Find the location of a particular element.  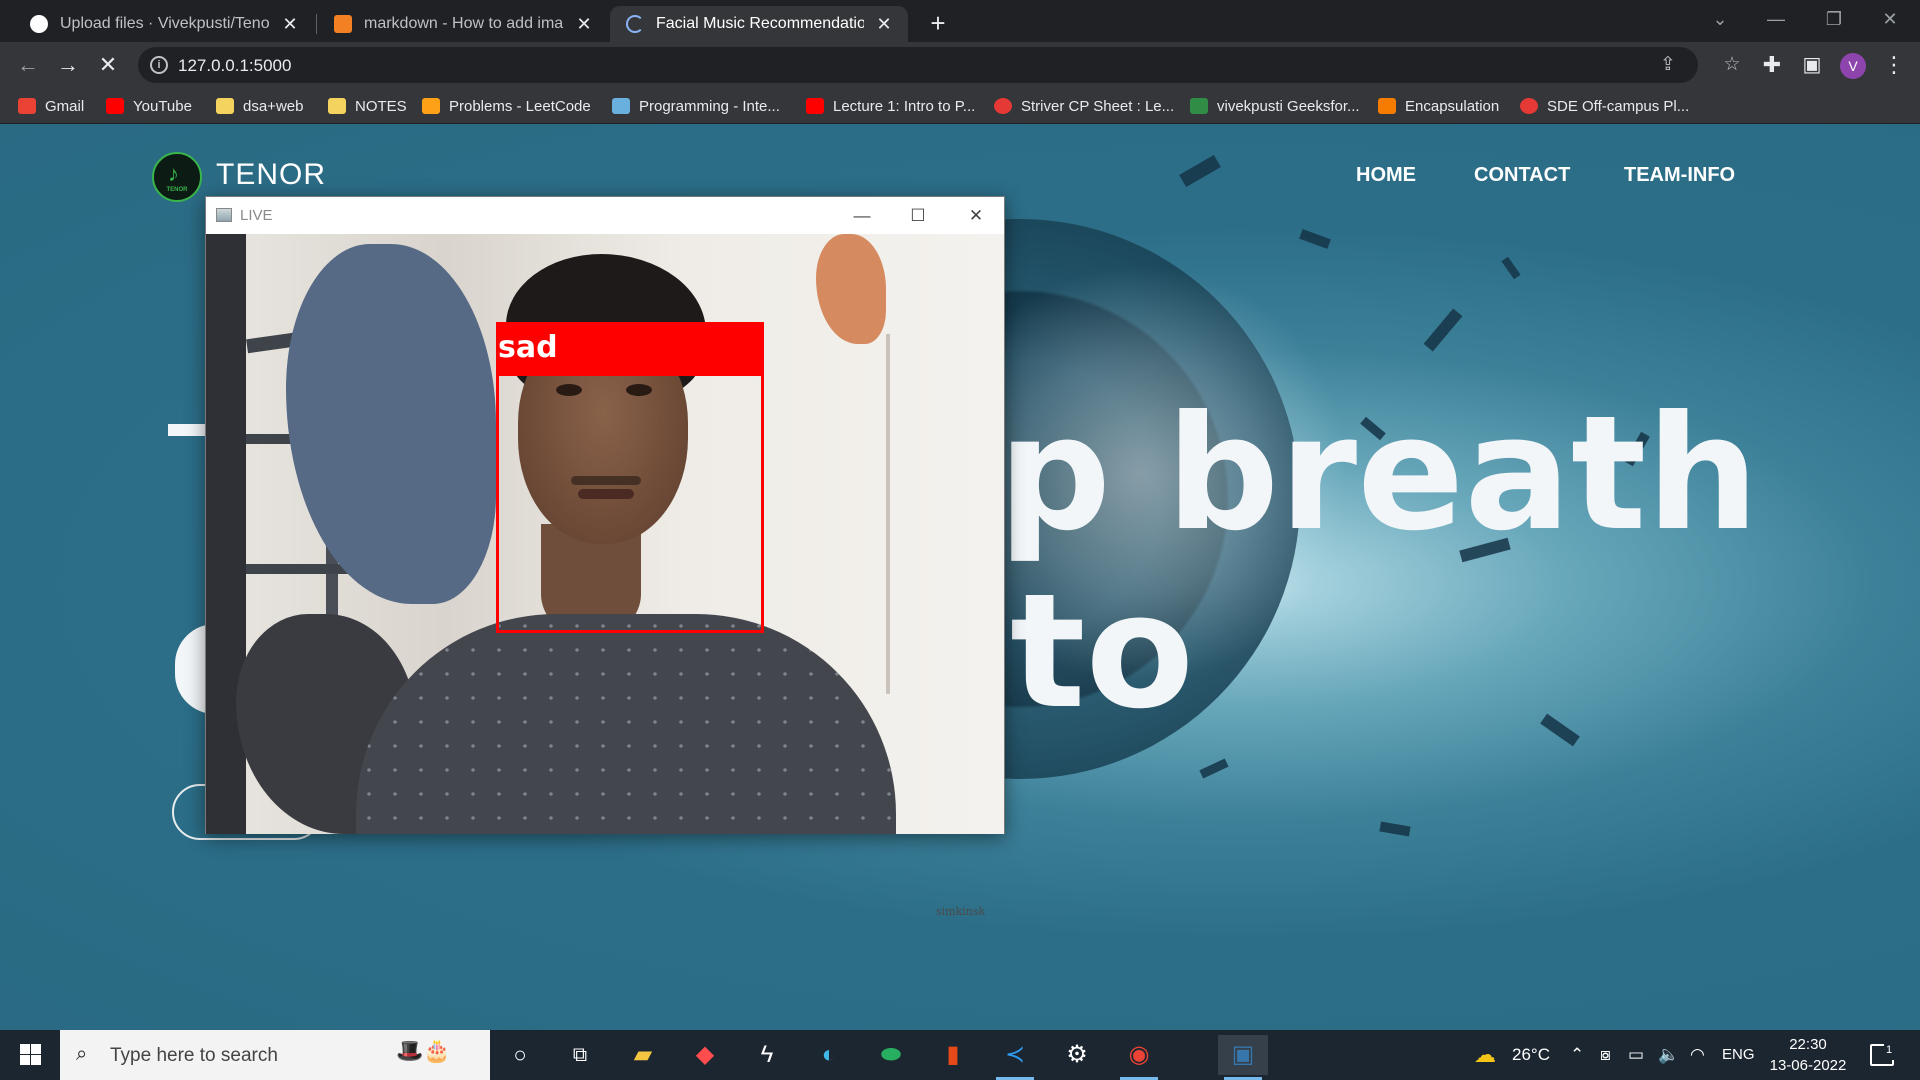

clock-time: 22:30 is located at coordinates (1808, 1044).